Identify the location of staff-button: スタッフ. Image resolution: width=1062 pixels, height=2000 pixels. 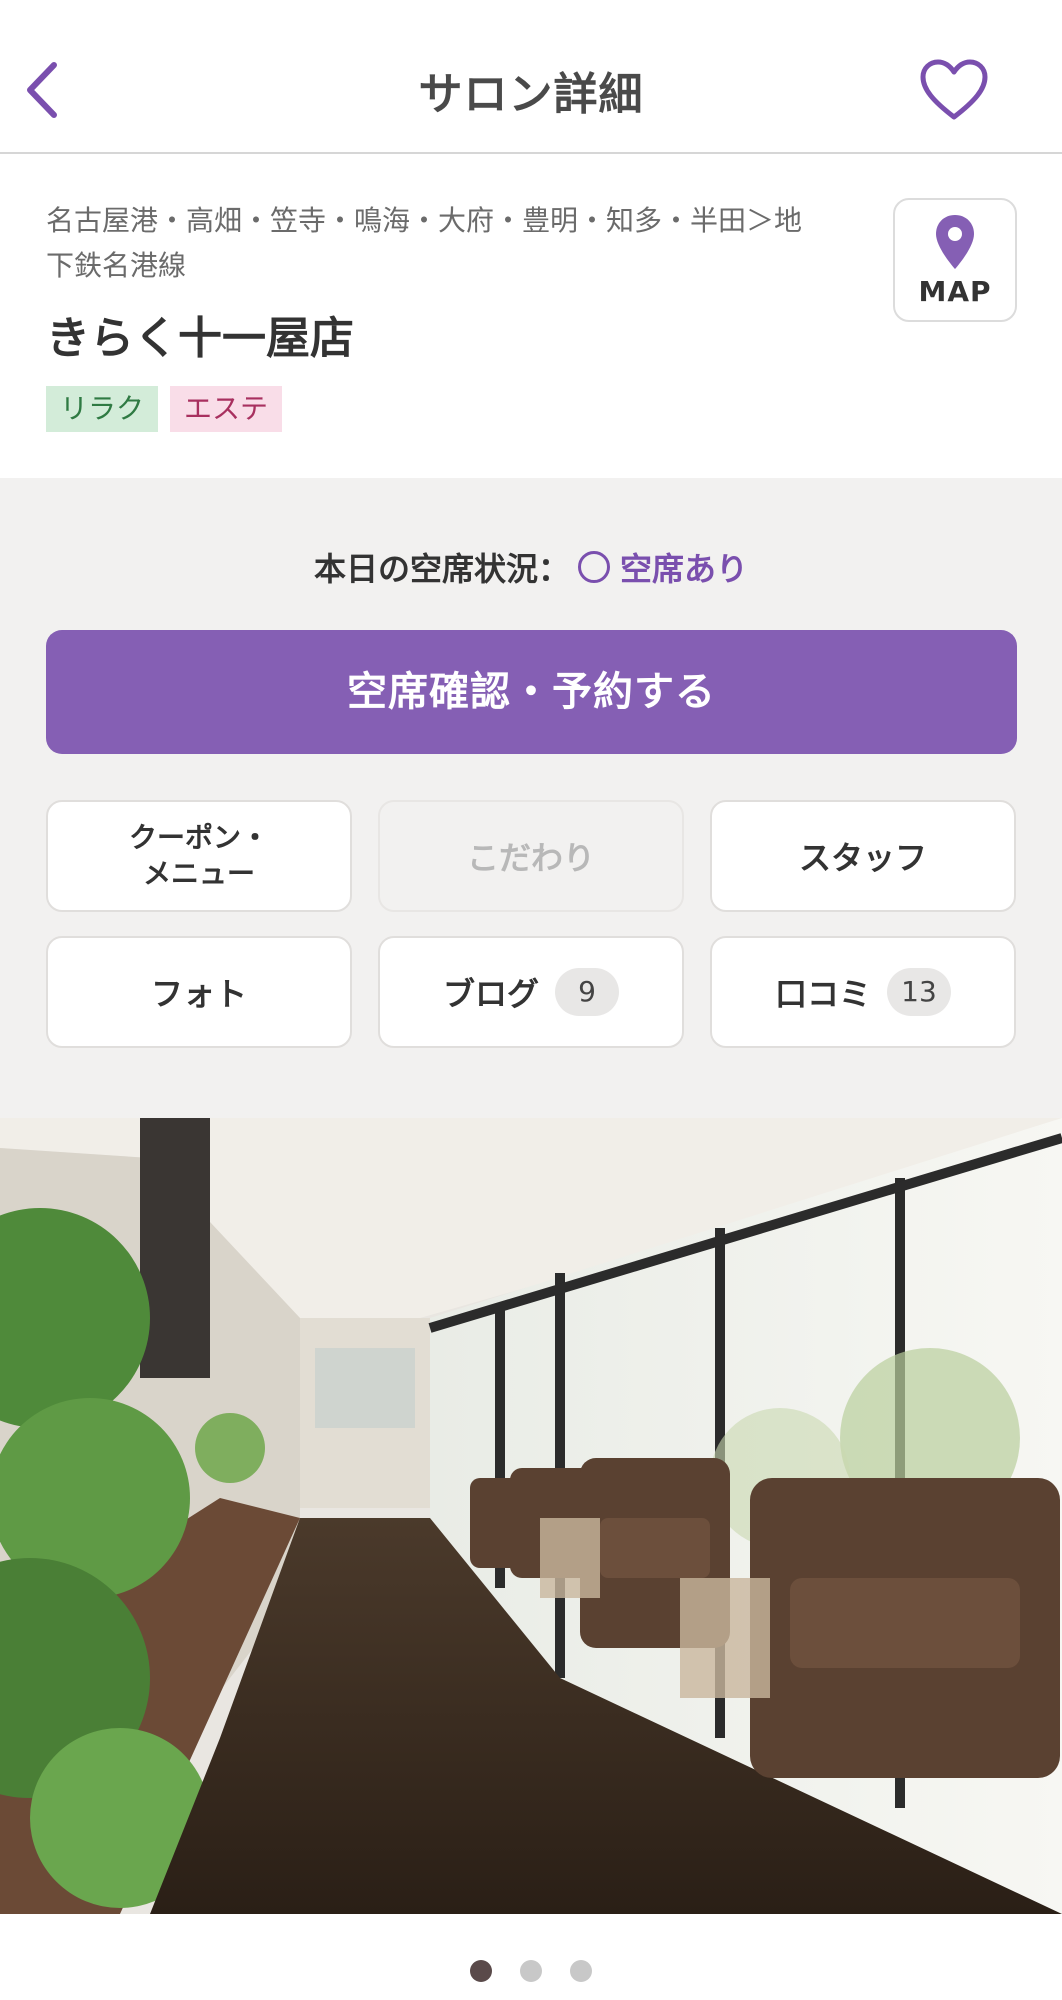
(863, 856).